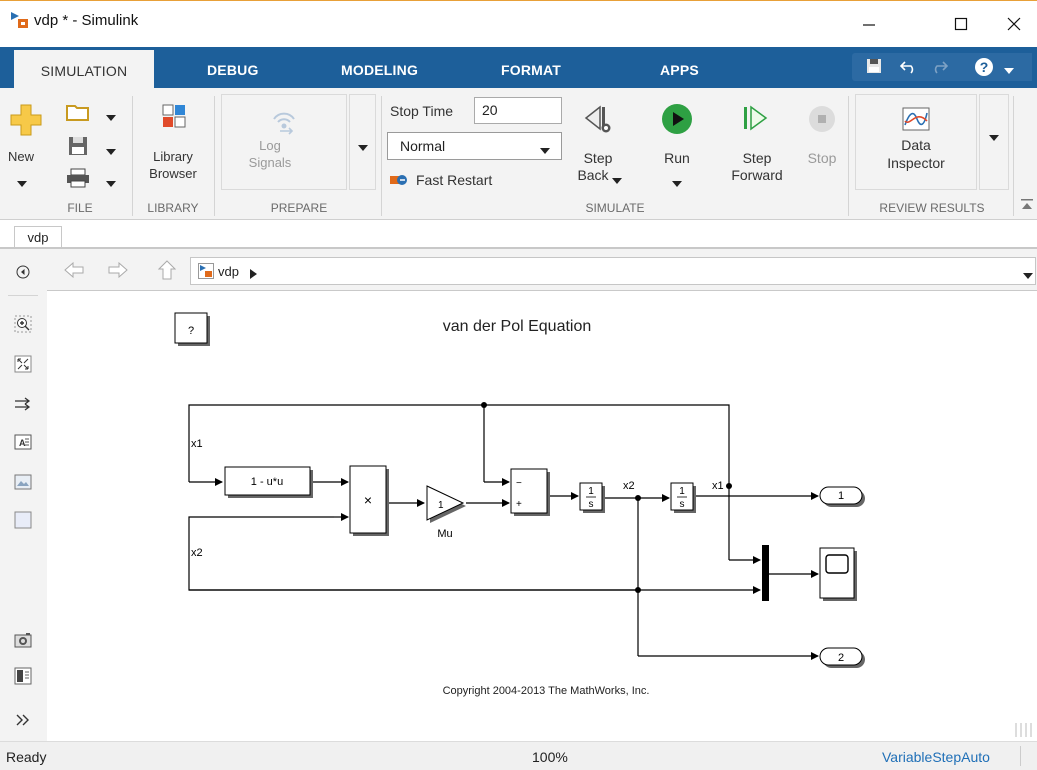 Image resolution: width=1037 pixels, height=770 pixels. I want to click on annotation-icon: A, so click(23, 442).